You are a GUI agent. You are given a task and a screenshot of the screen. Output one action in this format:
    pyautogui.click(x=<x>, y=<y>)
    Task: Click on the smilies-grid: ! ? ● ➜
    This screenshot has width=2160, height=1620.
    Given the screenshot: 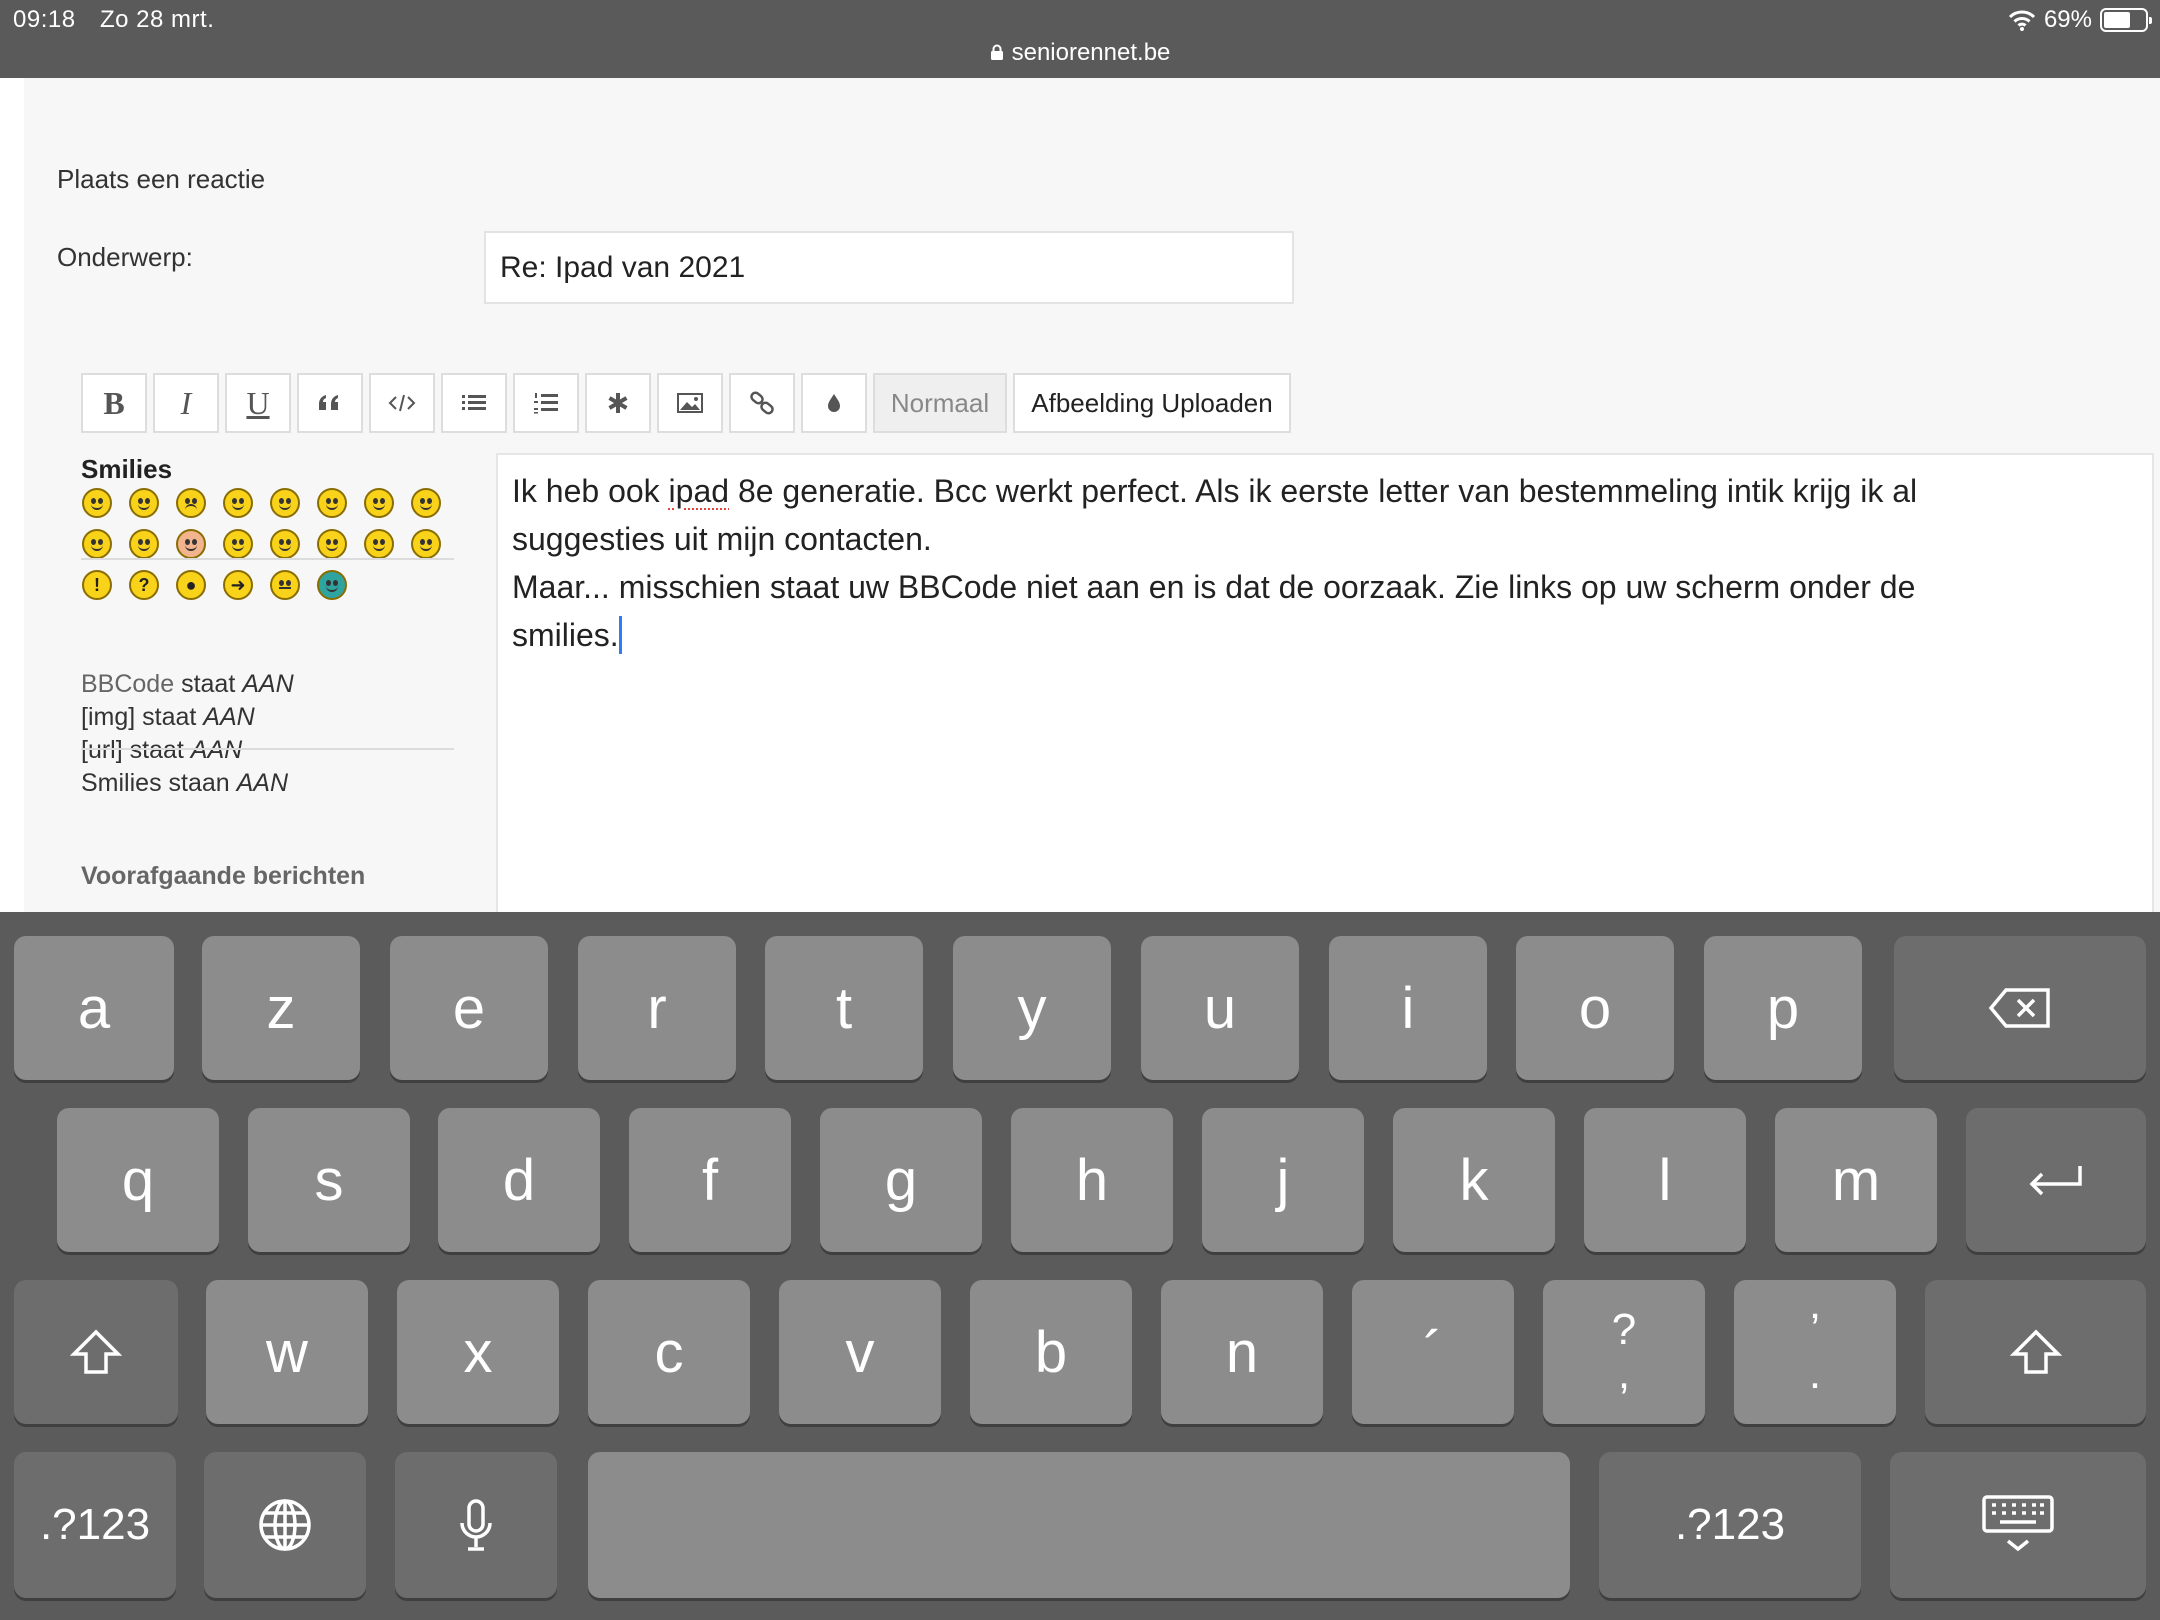 What is the action you would take?
    pyautogui.click(x=270, y=544)
    